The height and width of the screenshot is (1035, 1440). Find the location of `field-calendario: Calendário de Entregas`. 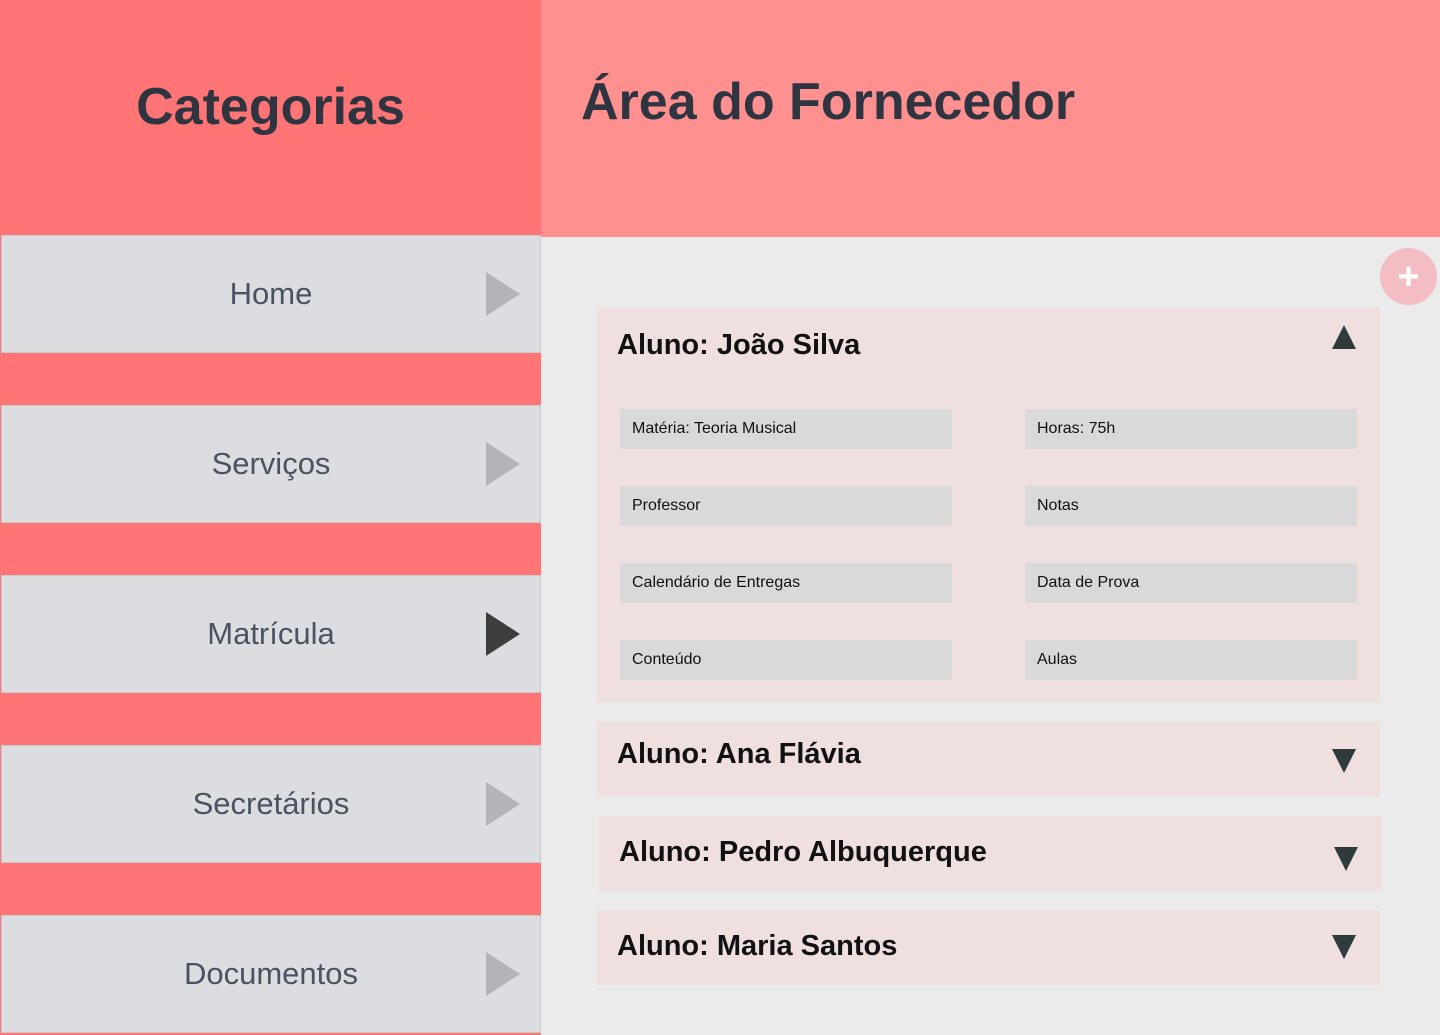

field-calendario: Calendário de Entregas is located at coordinates (786, 583).